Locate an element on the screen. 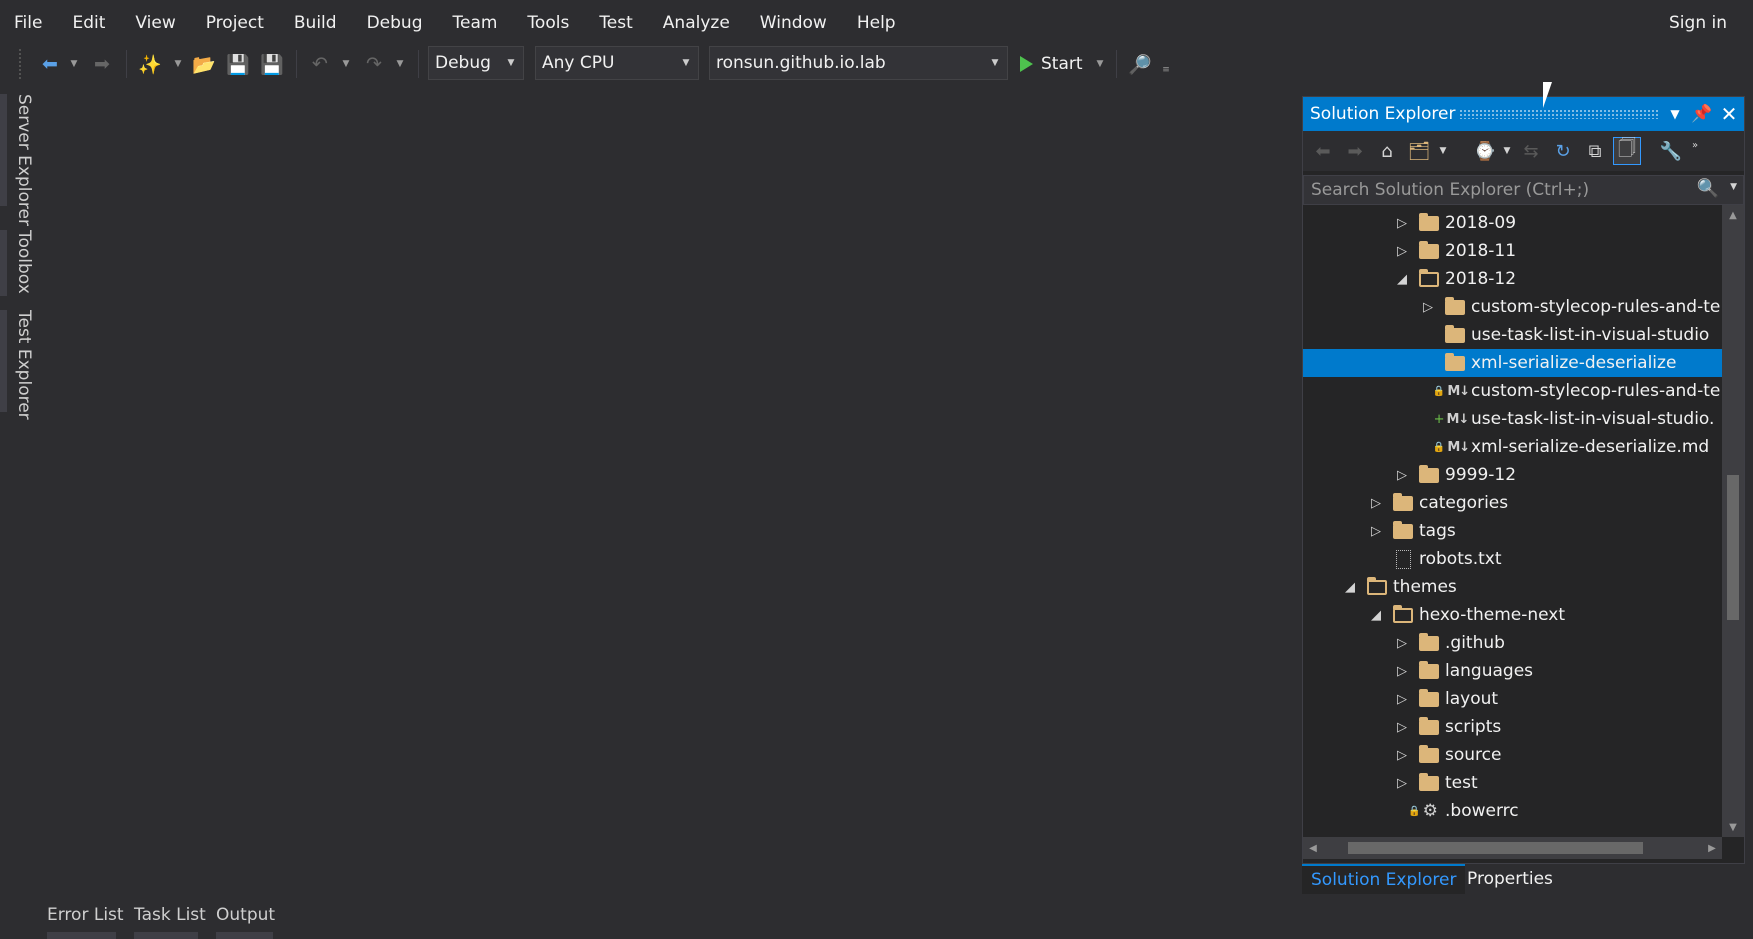 The width and height of the screenshot is (1753, 939). tree-item: ◢ themes is located at coordinates (1512, 587).